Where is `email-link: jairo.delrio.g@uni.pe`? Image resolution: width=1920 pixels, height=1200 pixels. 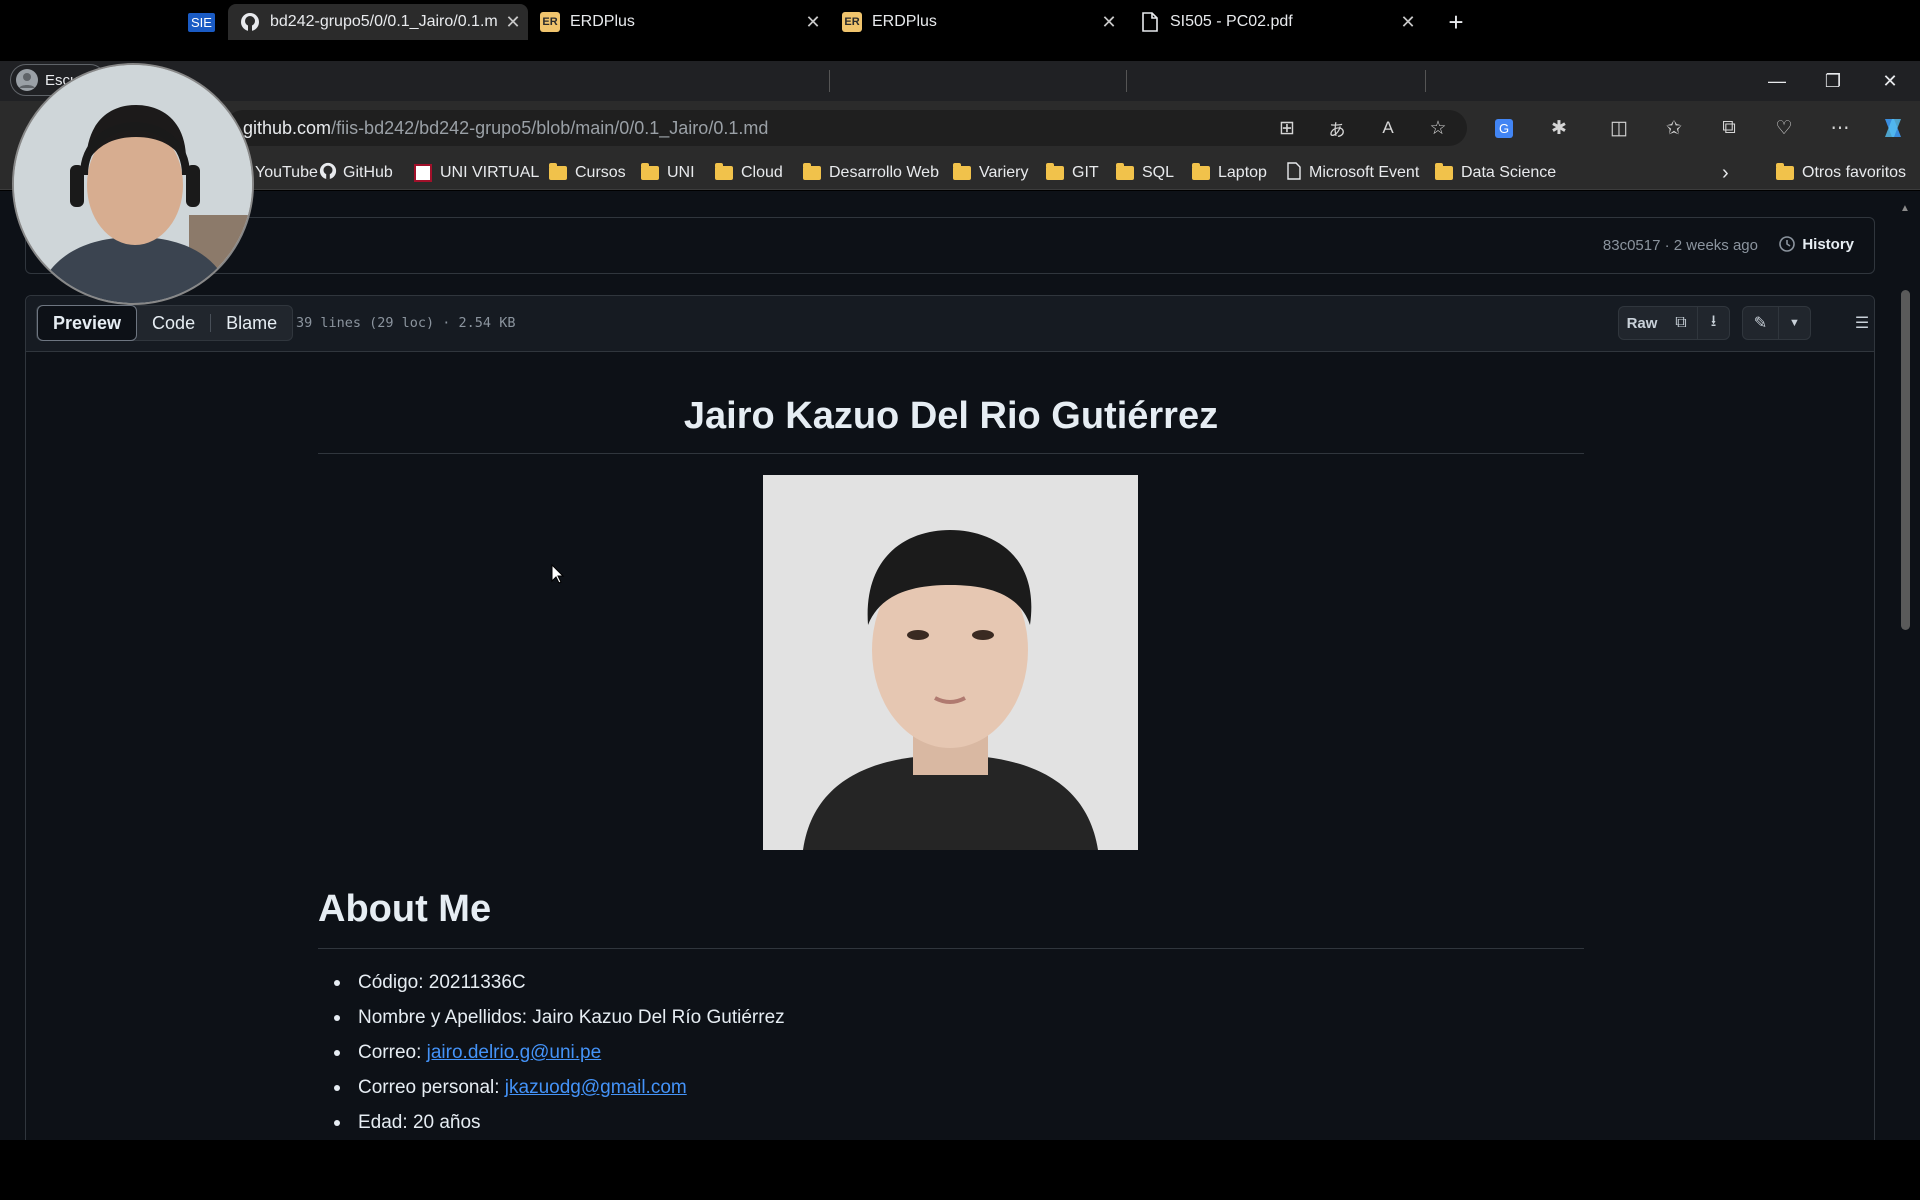 email-link: jairo.delrio.g@uni.pe is located at coordinates (514, 1052).